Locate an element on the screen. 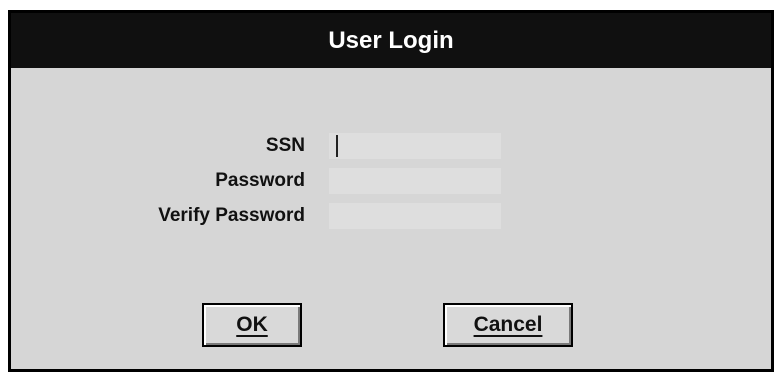 The image size is (784, 379). ok-button: OK is located at coordinates (252, 325).